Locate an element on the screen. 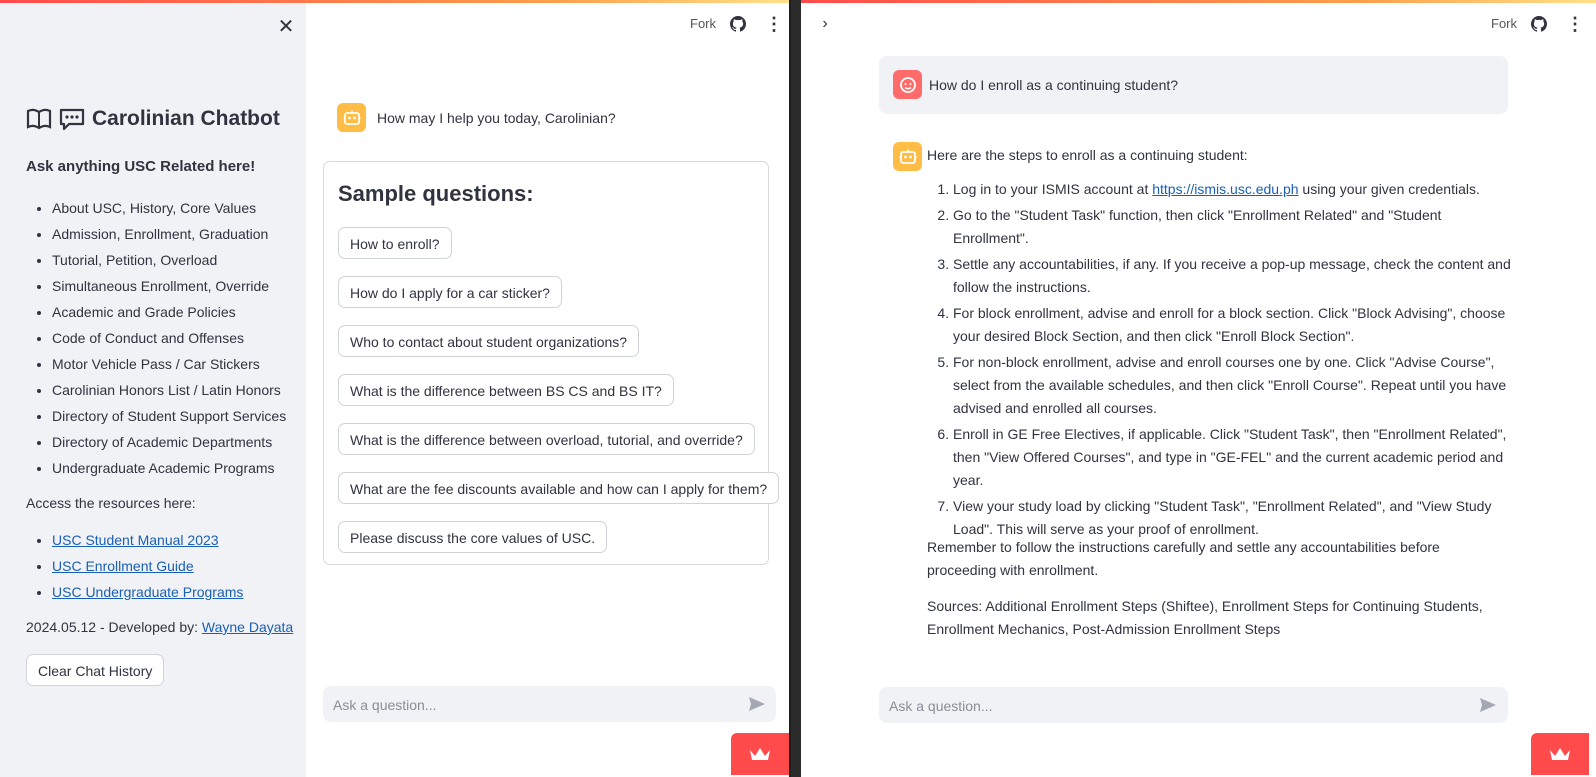 This screenshot has width=1596, height=777. resource-link-enrollment-guide: USC Enrollment Guide is located at coordinates (123, 566).